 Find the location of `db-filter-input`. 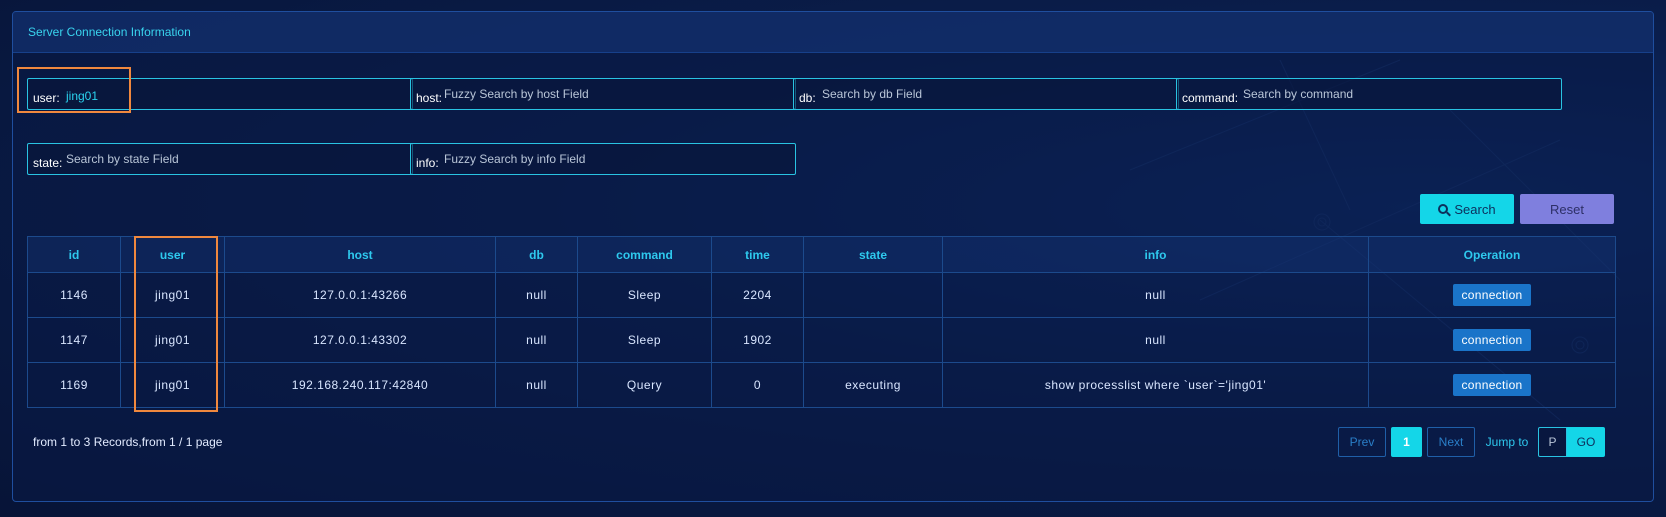

db-filter-input is located at coordinates (994, 94).